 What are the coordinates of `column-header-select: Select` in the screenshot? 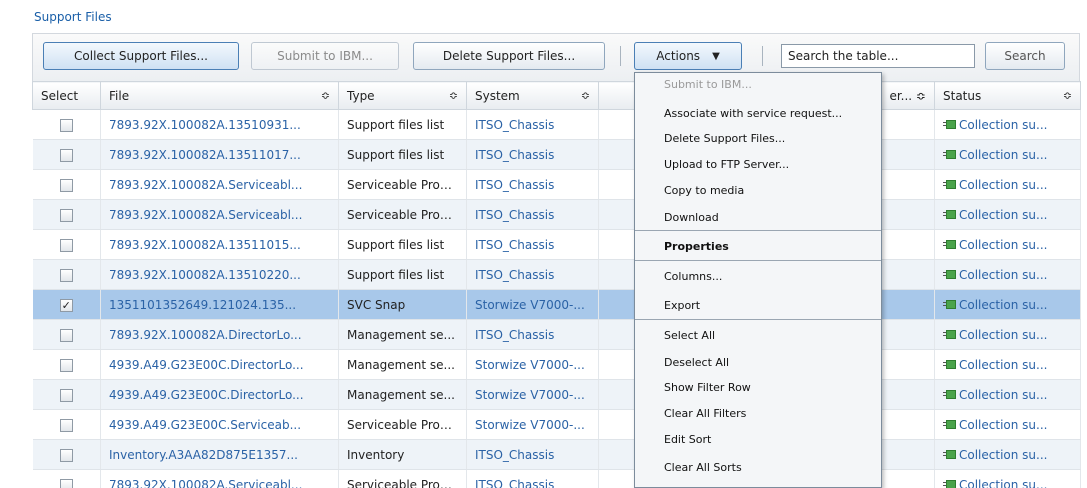 It's located at (66, 95).